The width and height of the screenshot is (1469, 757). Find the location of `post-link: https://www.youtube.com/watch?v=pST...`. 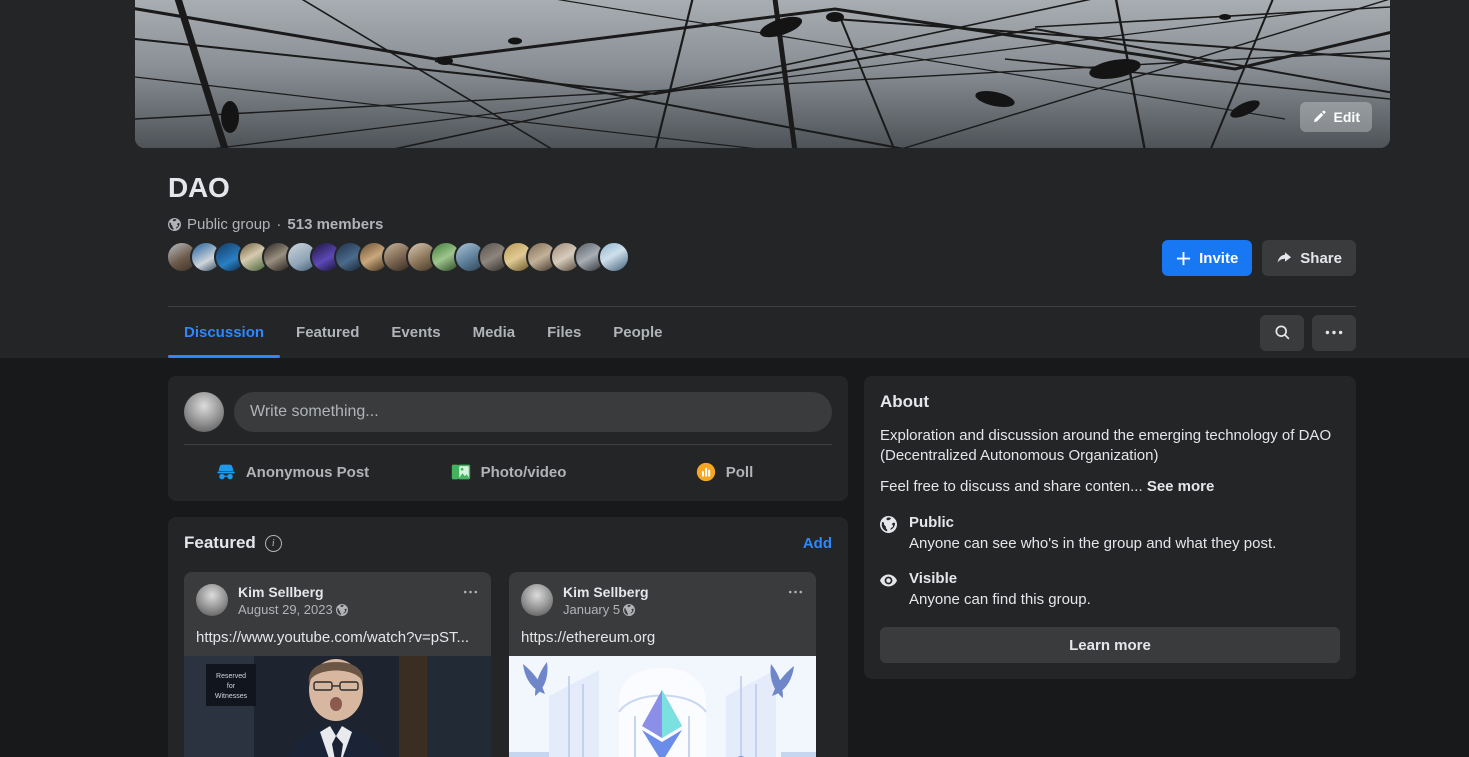

post-link: https://www.youtube.com/watch?v=pST... is located at coordinates (337, 636).